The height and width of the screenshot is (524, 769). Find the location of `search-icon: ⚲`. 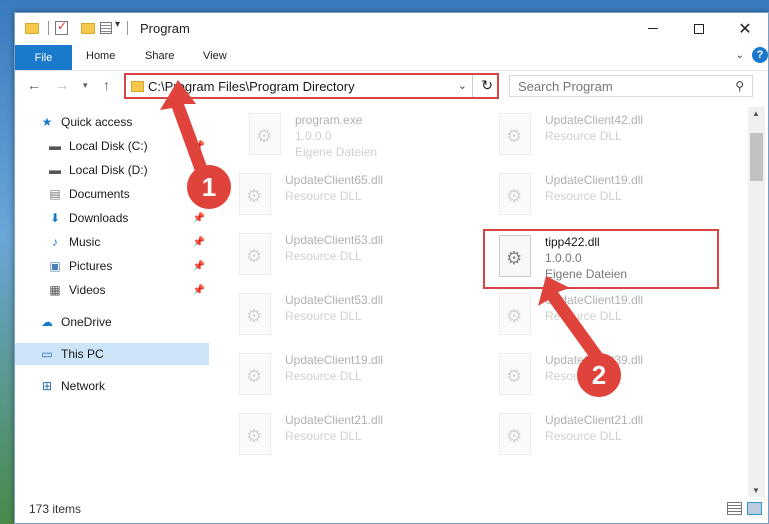

search-icon: ⚲ is located at coordinates (739, 86).